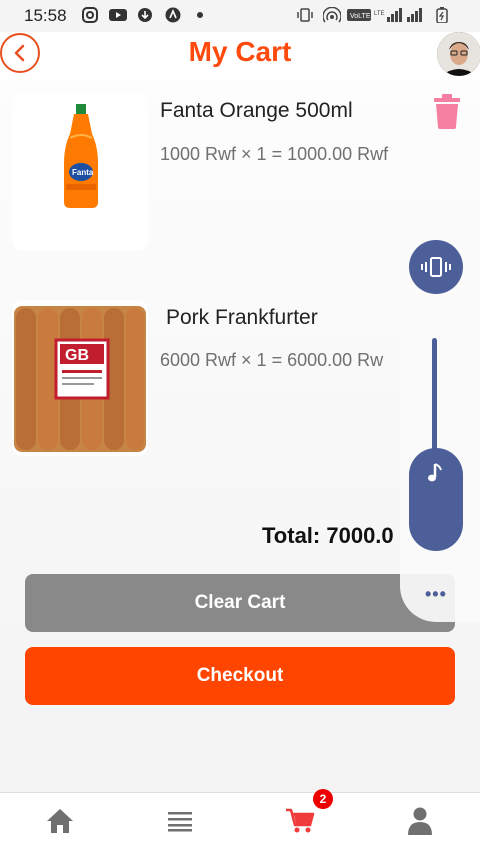  Describe the element at coordinates (436, 594) in the screenshot. I see `more-icon: •••` at that location.